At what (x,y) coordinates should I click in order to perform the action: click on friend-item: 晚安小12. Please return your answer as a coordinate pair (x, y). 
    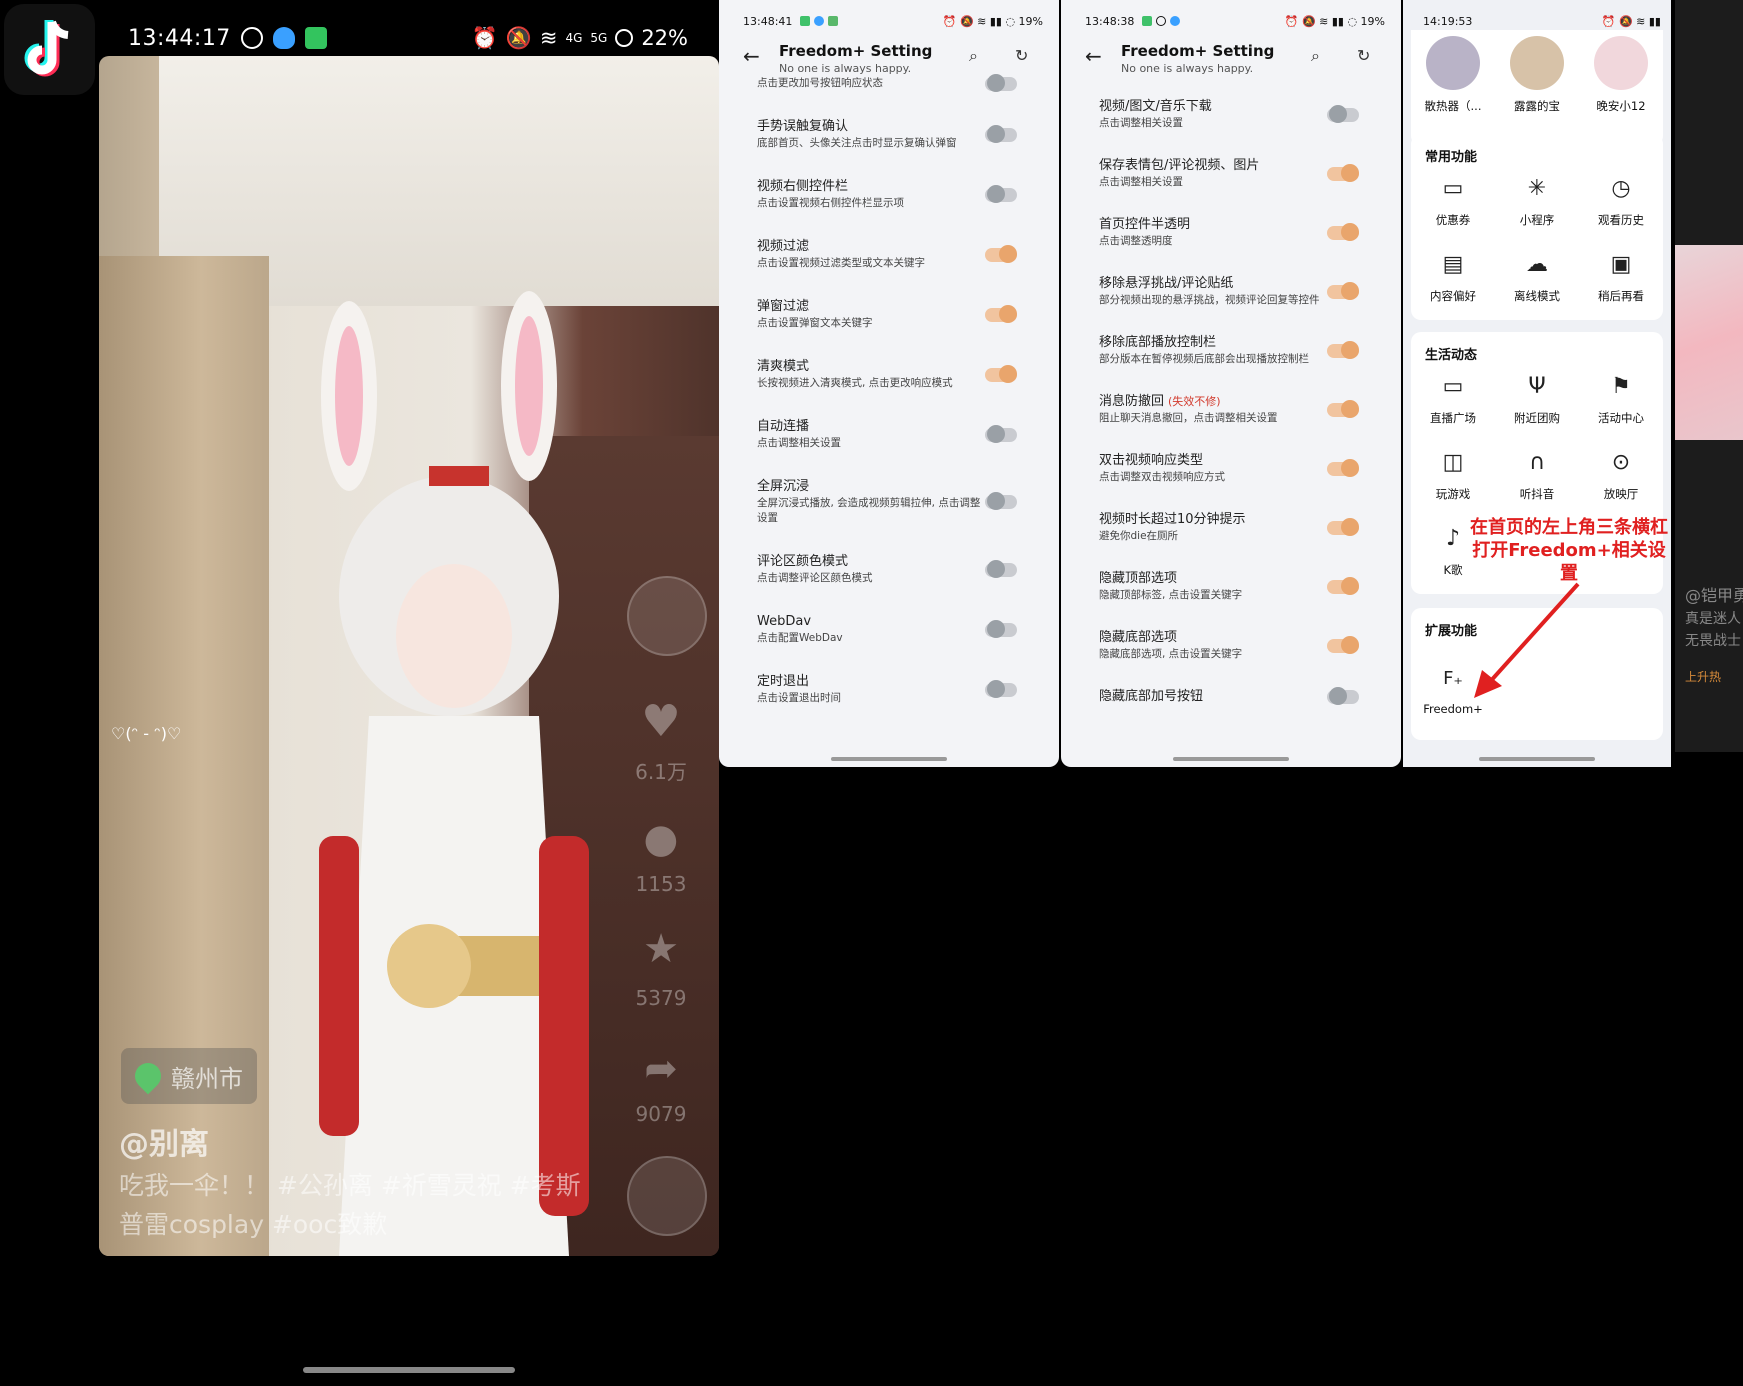
    Looking at the image, I should click on (1621, 75).